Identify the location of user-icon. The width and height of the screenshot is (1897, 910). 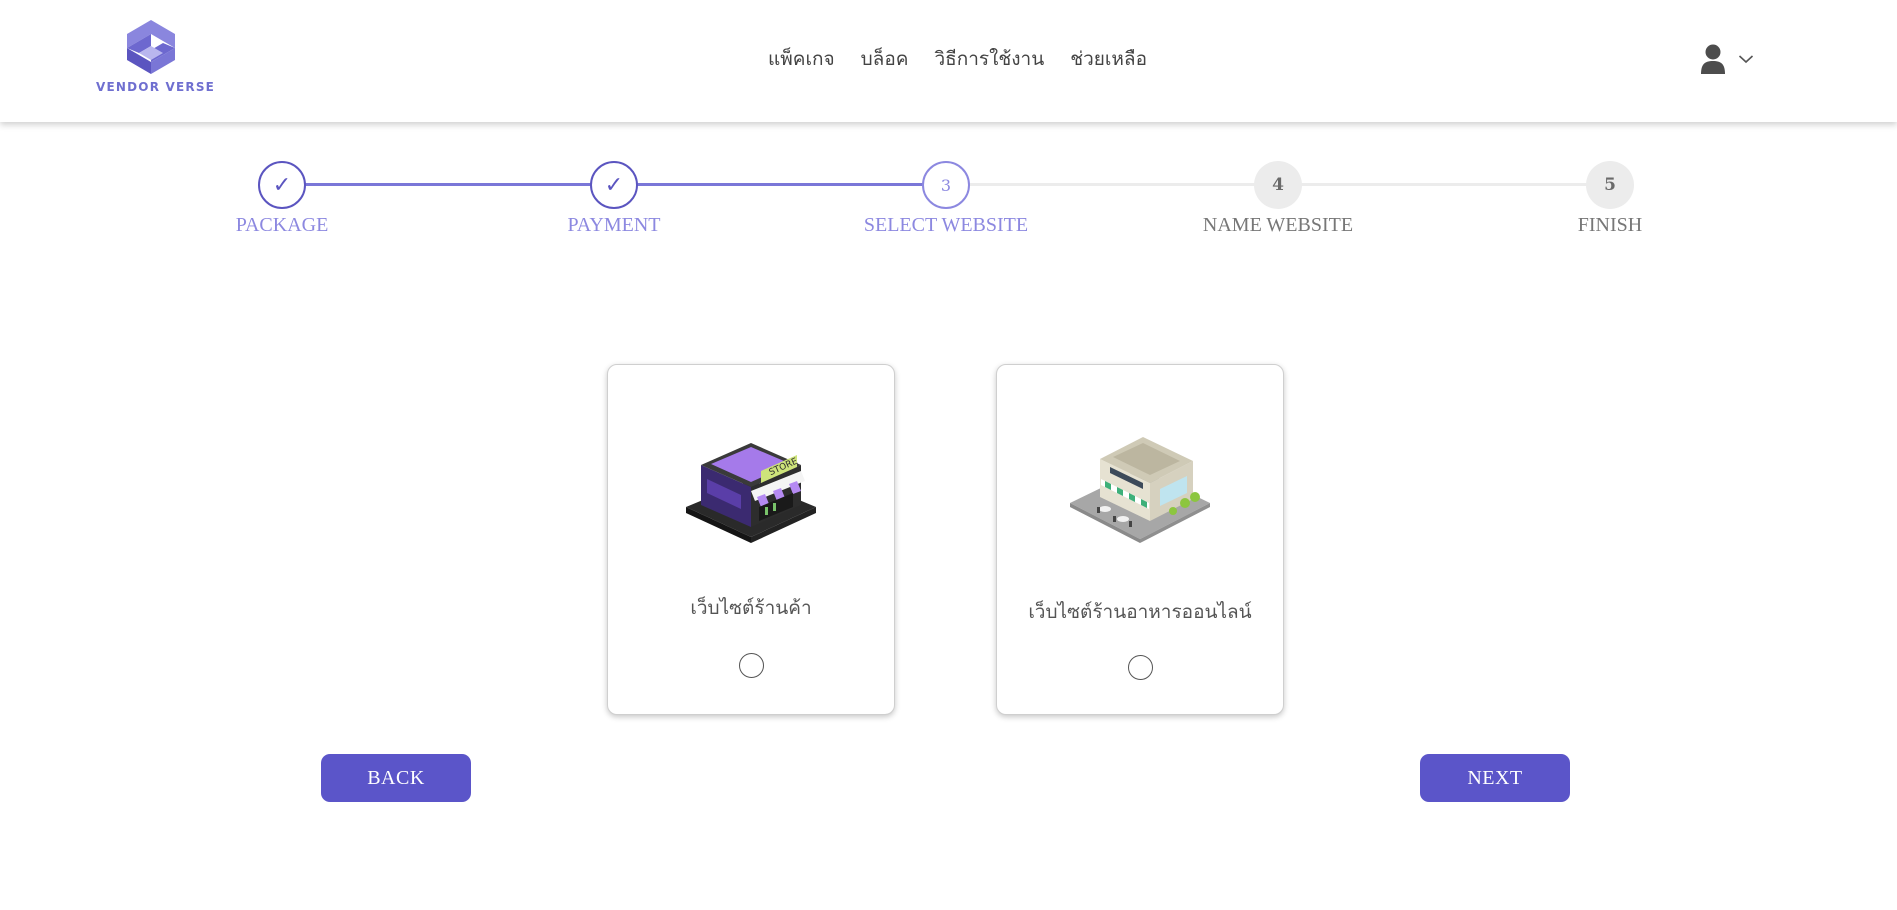
(1713, 59).